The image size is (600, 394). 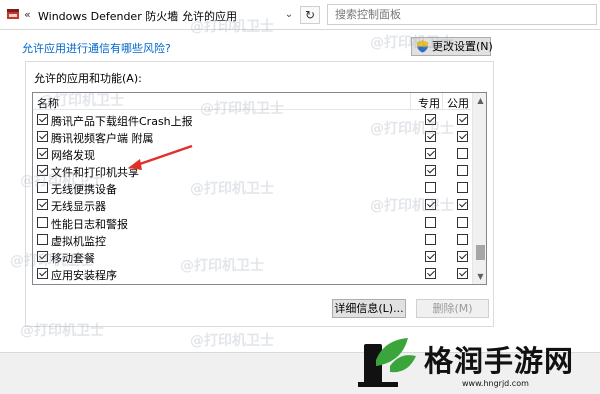 What do you see at coordinates (96, 48) in the screenshot?
I see `risk-info-link: 允许应用进行通信有哪些风险?` at bounding box center [96, 48].